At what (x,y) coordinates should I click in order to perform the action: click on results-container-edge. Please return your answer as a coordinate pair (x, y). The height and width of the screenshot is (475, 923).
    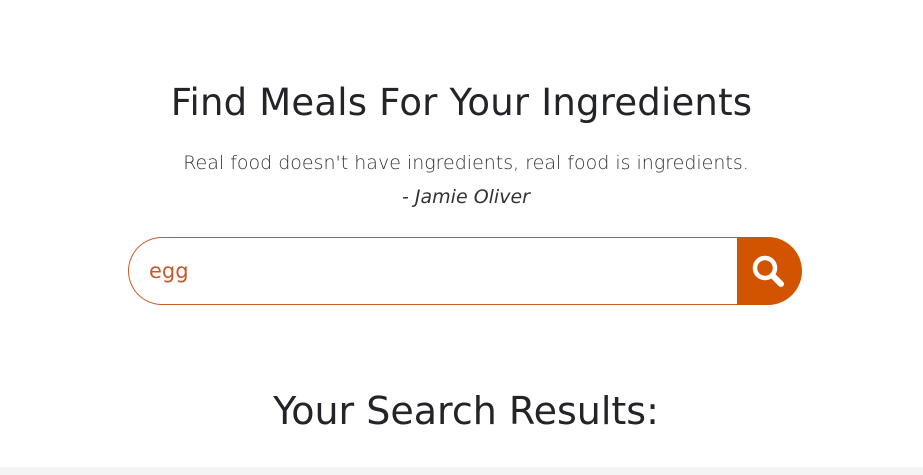
    Looking at the image, I should click on (461, 471).